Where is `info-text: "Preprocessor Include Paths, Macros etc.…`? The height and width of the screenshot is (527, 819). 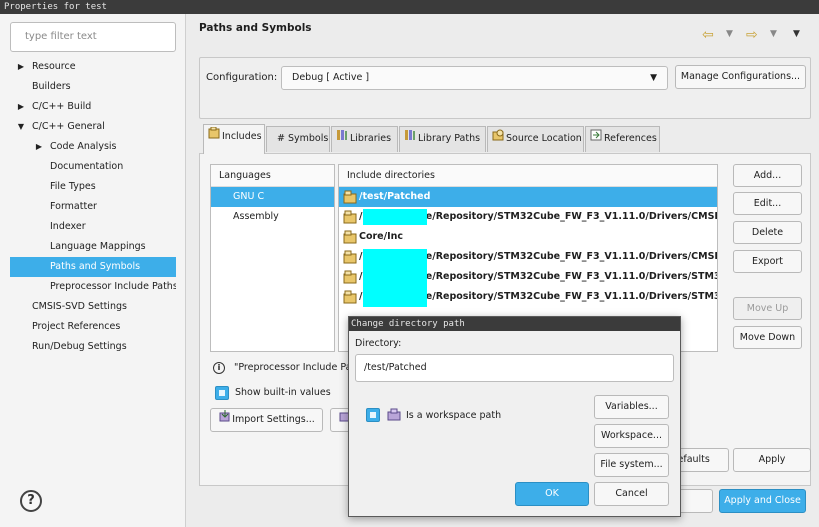 info-text: "Preprocessor Include Paths, Macros etc.… is located at coordinates (292, 367).